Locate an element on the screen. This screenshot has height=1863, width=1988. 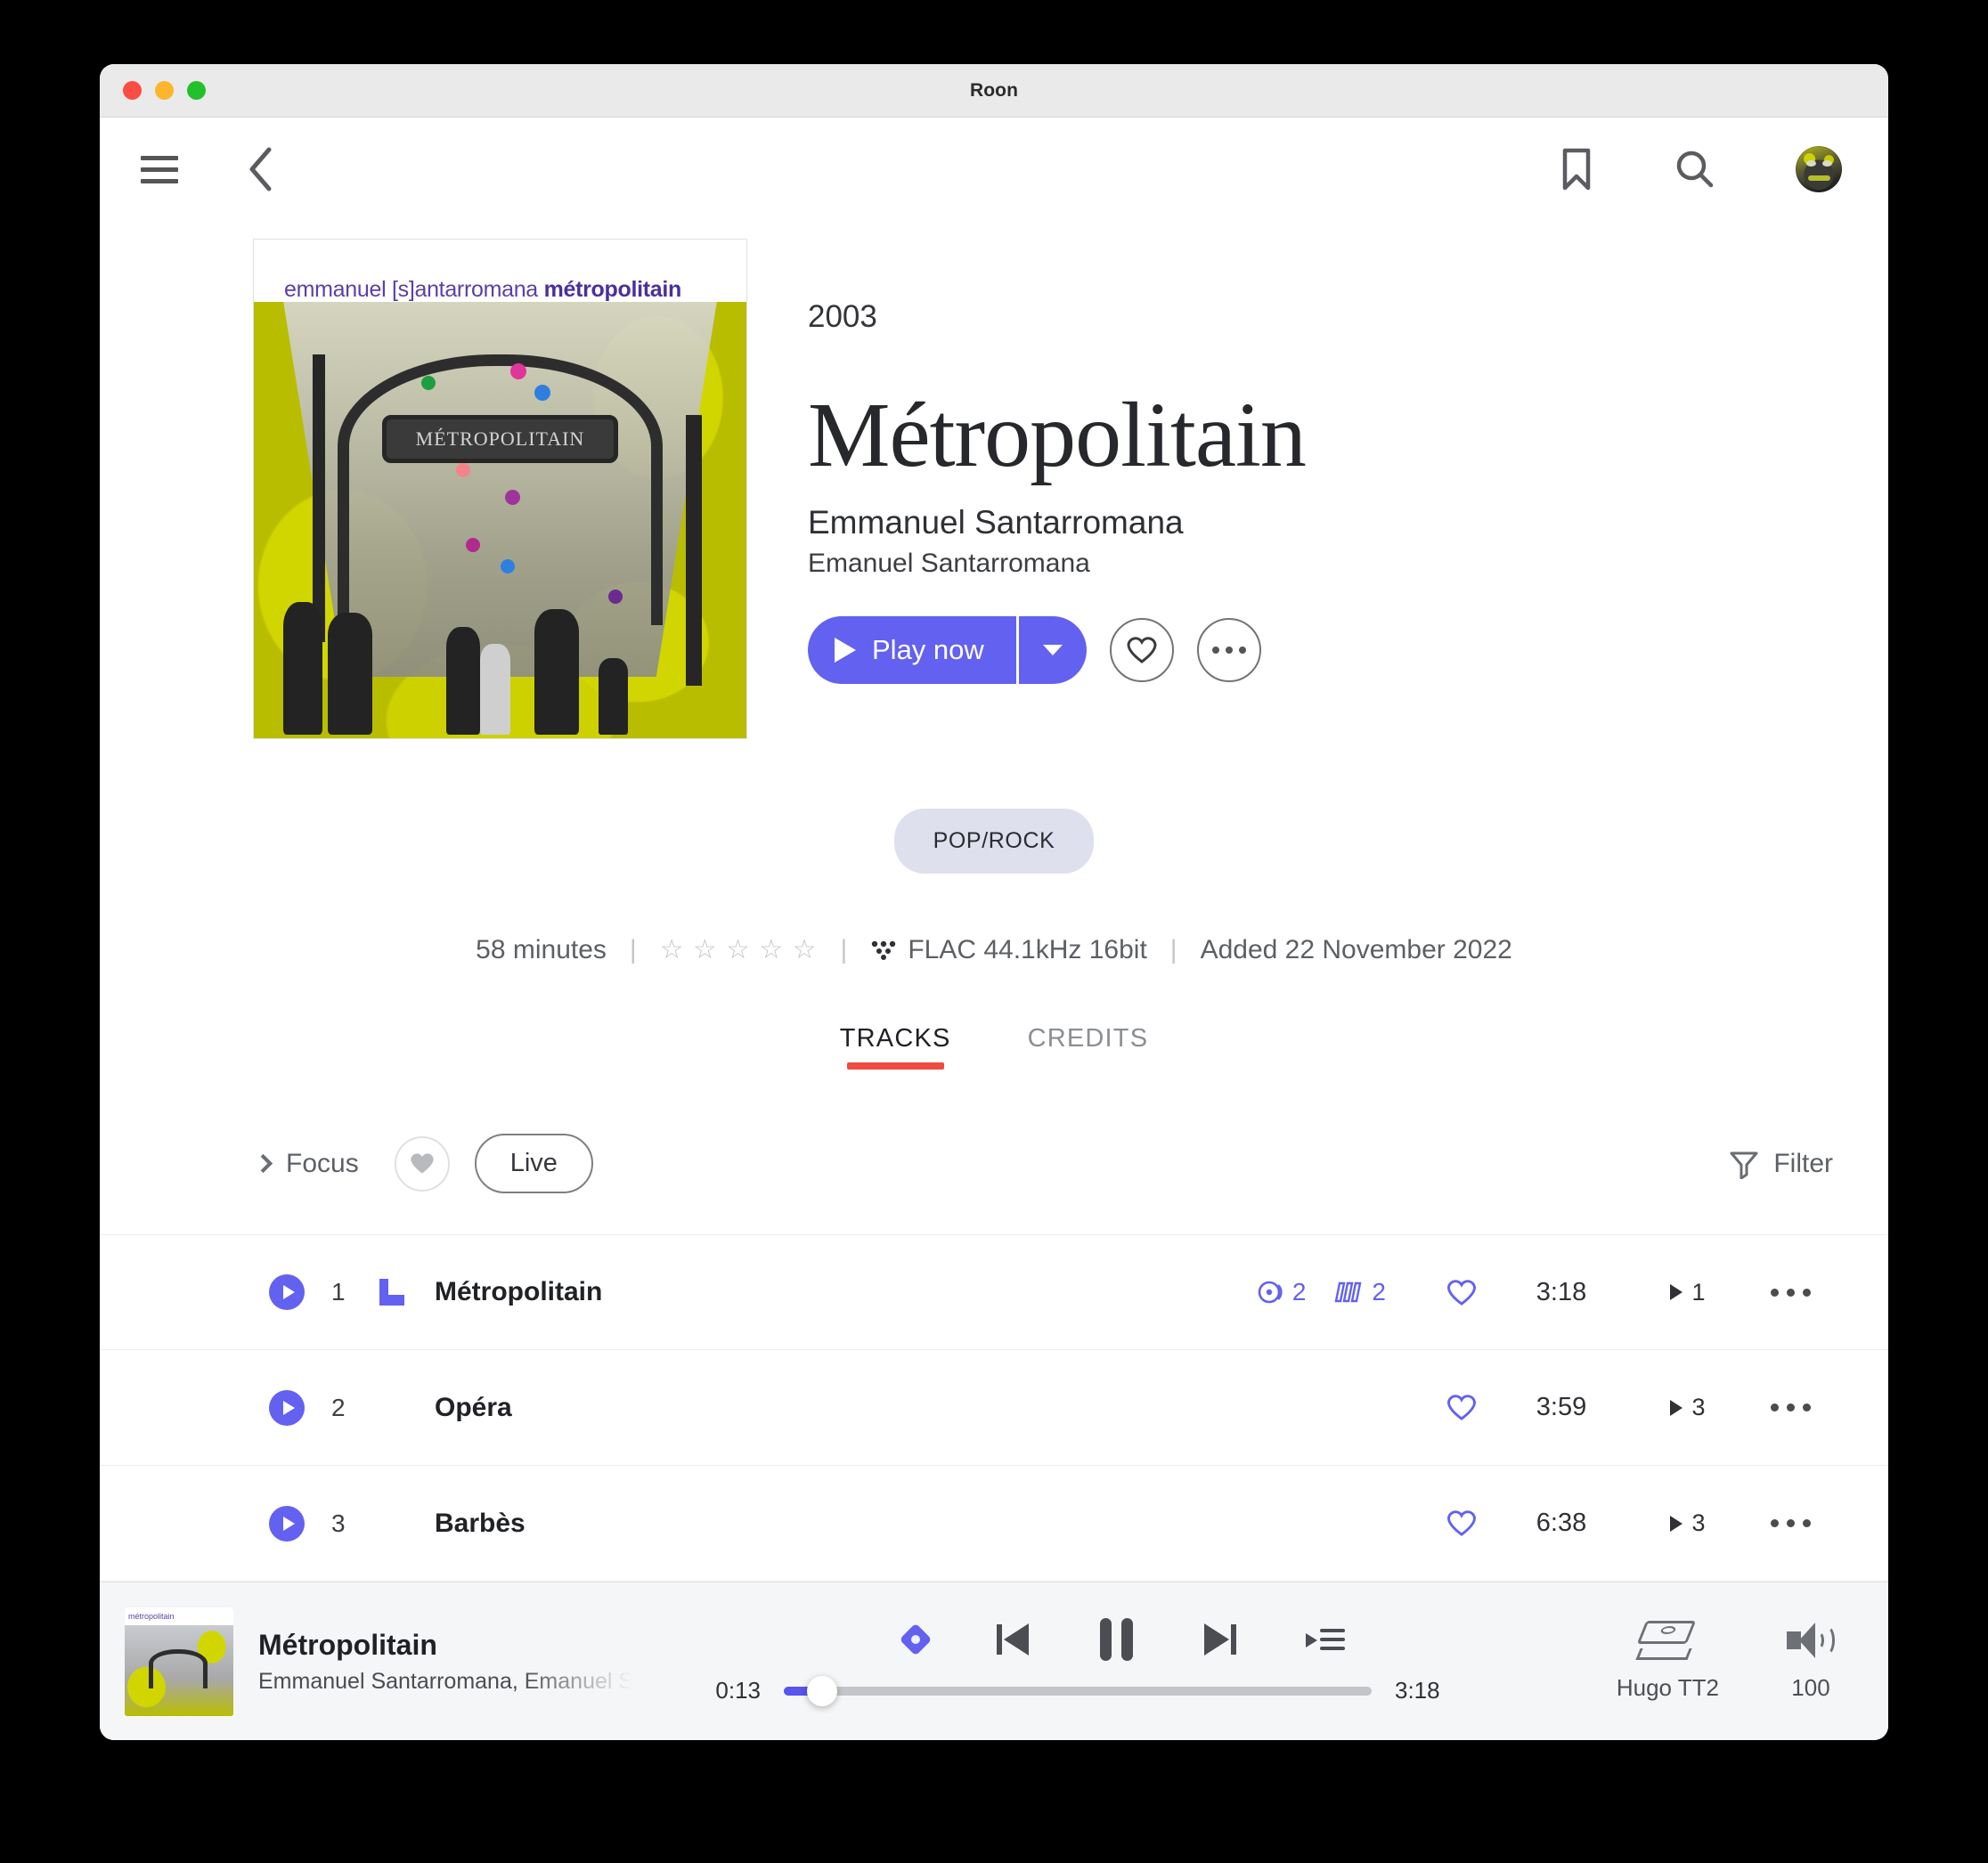
track-play-count-value: 1 is located at coordinates (1698, 1292).